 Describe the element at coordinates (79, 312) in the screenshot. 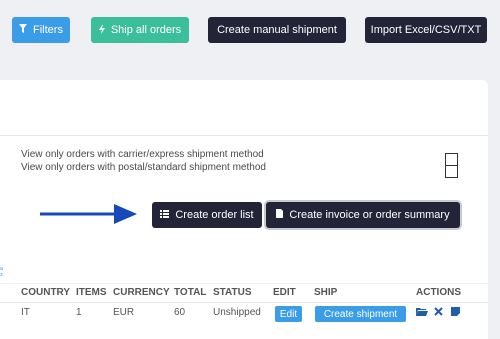

I see `cell-items: 1` at that location.